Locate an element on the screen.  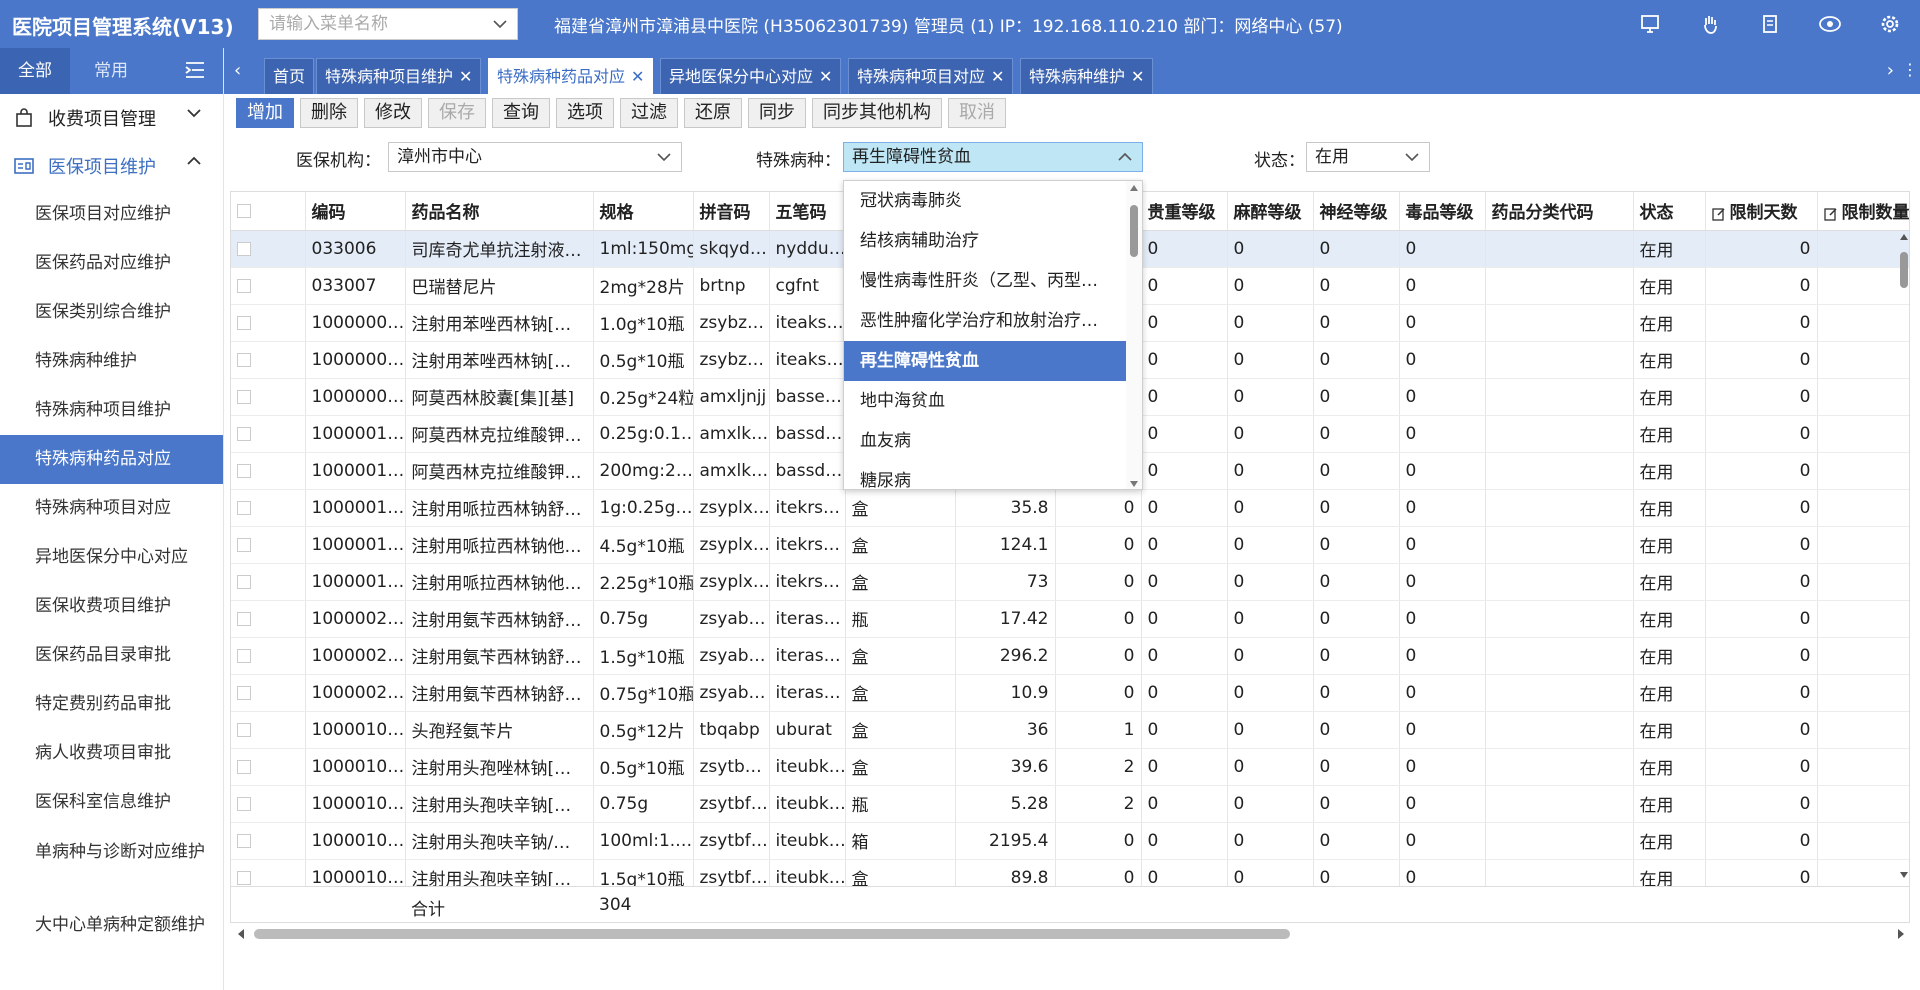
menu-collapse-icon is located at coordinates (196, 71).